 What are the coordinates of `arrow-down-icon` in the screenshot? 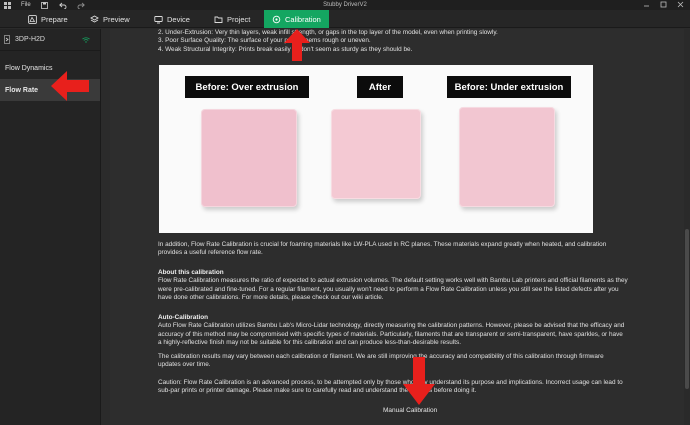 It's located at (419, 381).